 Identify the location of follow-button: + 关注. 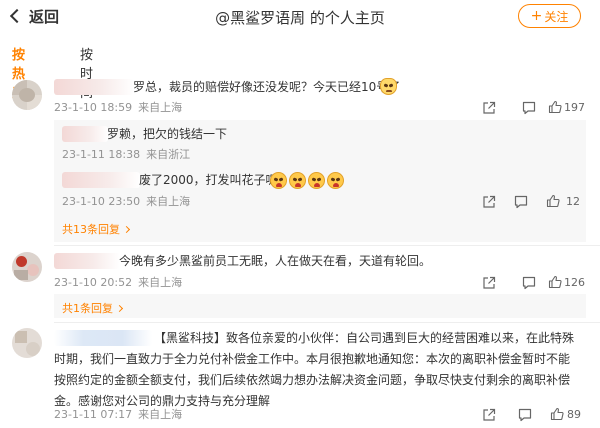
(549, 16).